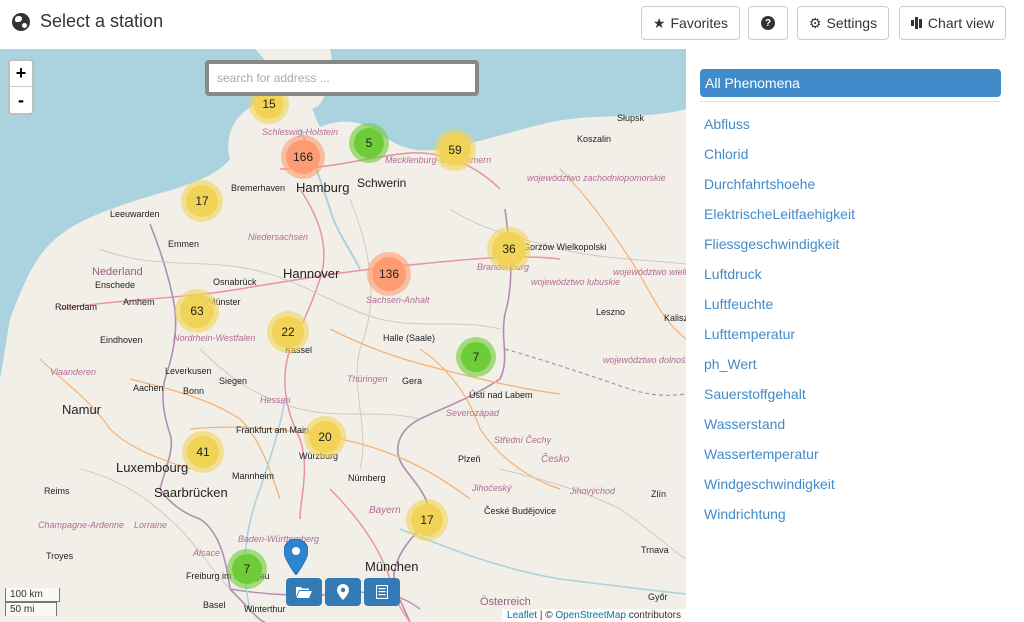 This screenshot has width=1024, height=622. I want to click on marker-cluster: 136, so click(389, 274).